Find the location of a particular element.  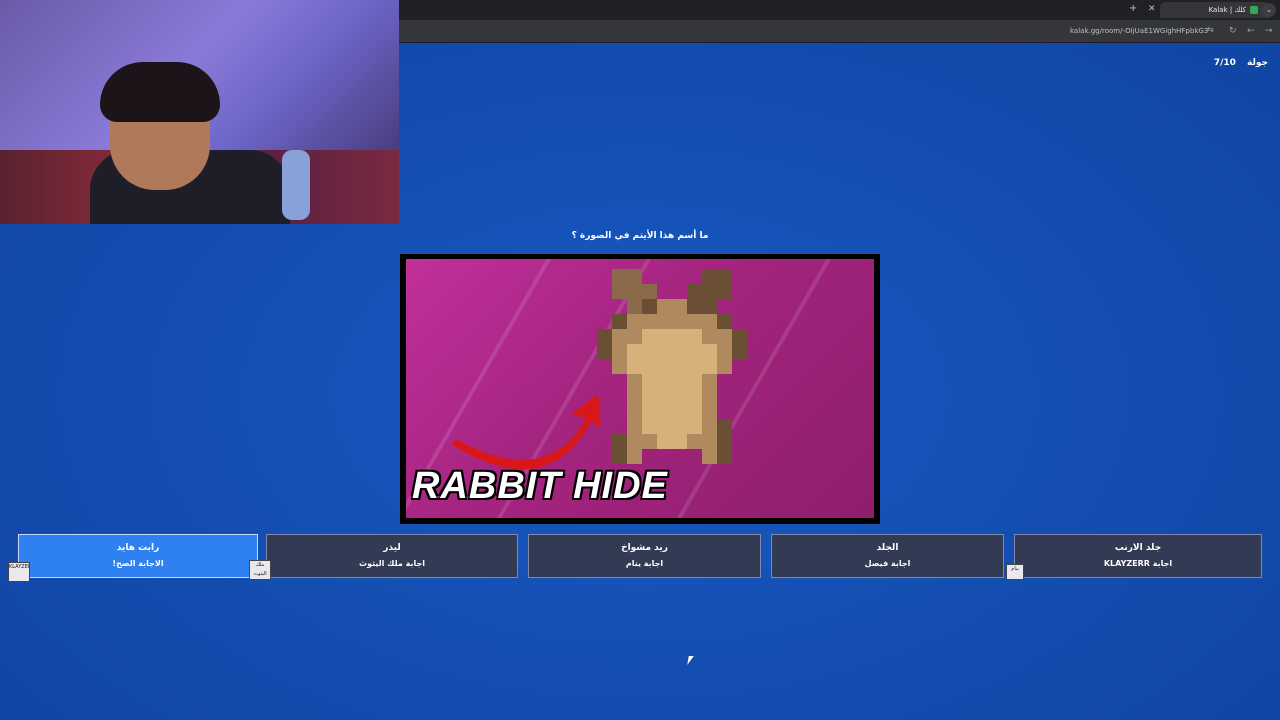

answer-author: اجابة ينام is located at coordinates (644, 563).